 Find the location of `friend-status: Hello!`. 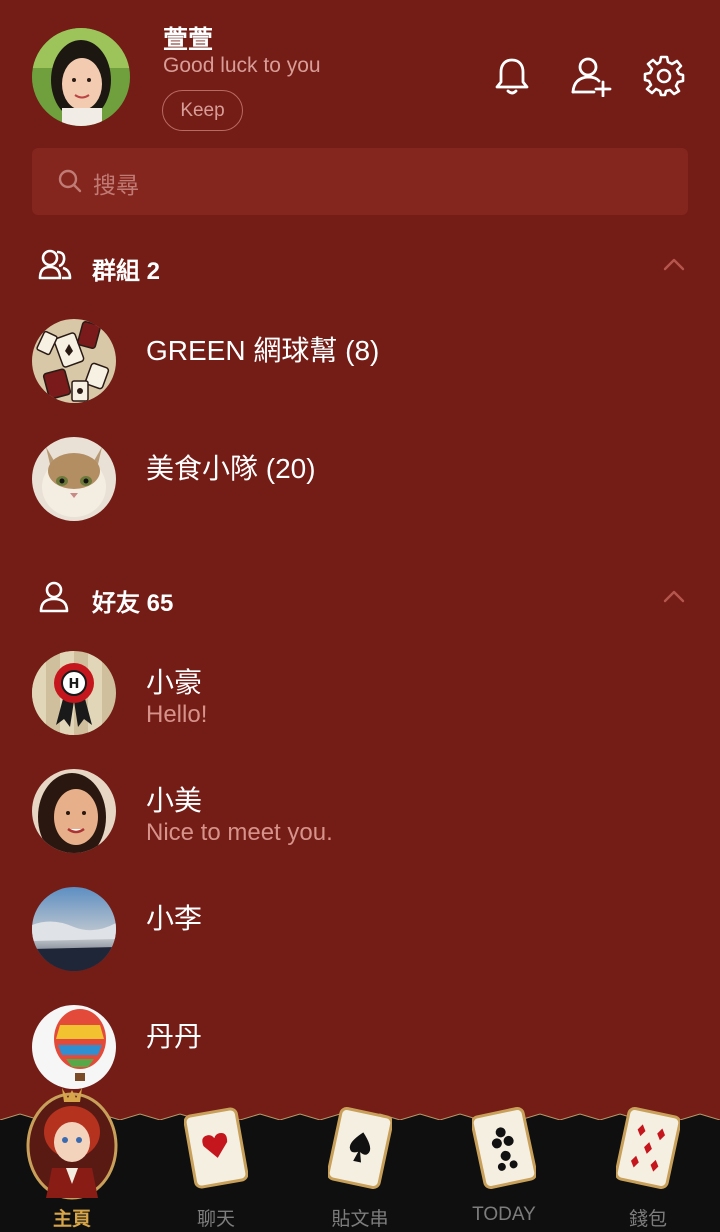

friend-status: Hello! is located at coordinates (177, 714).